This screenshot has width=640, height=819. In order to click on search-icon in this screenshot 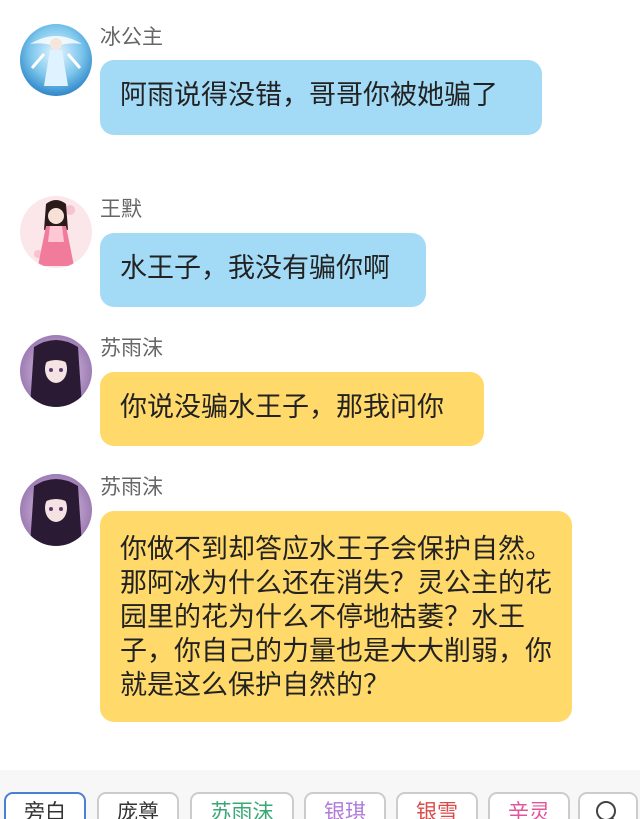, I will do `click(608, 805)`.